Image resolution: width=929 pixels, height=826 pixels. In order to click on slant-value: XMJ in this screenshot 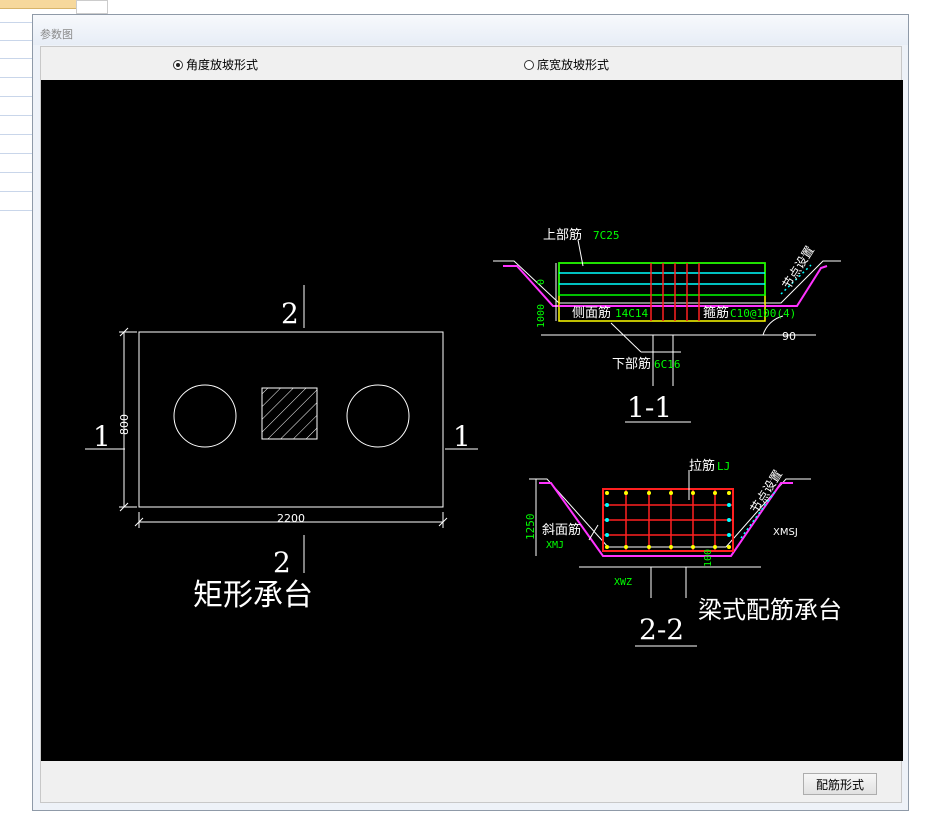, I will do `click(555, 545)`.